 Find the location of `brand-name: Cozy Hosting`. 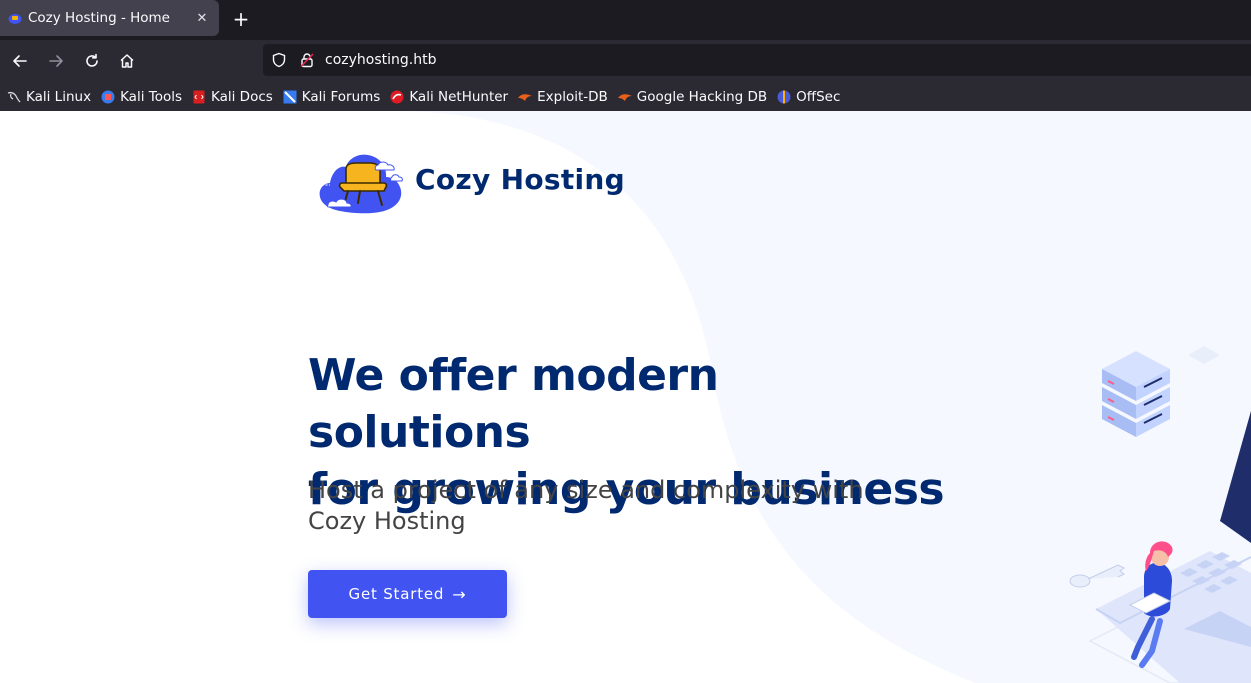

brand-name: Cozy Hosting is located at coordinates (520, 179).